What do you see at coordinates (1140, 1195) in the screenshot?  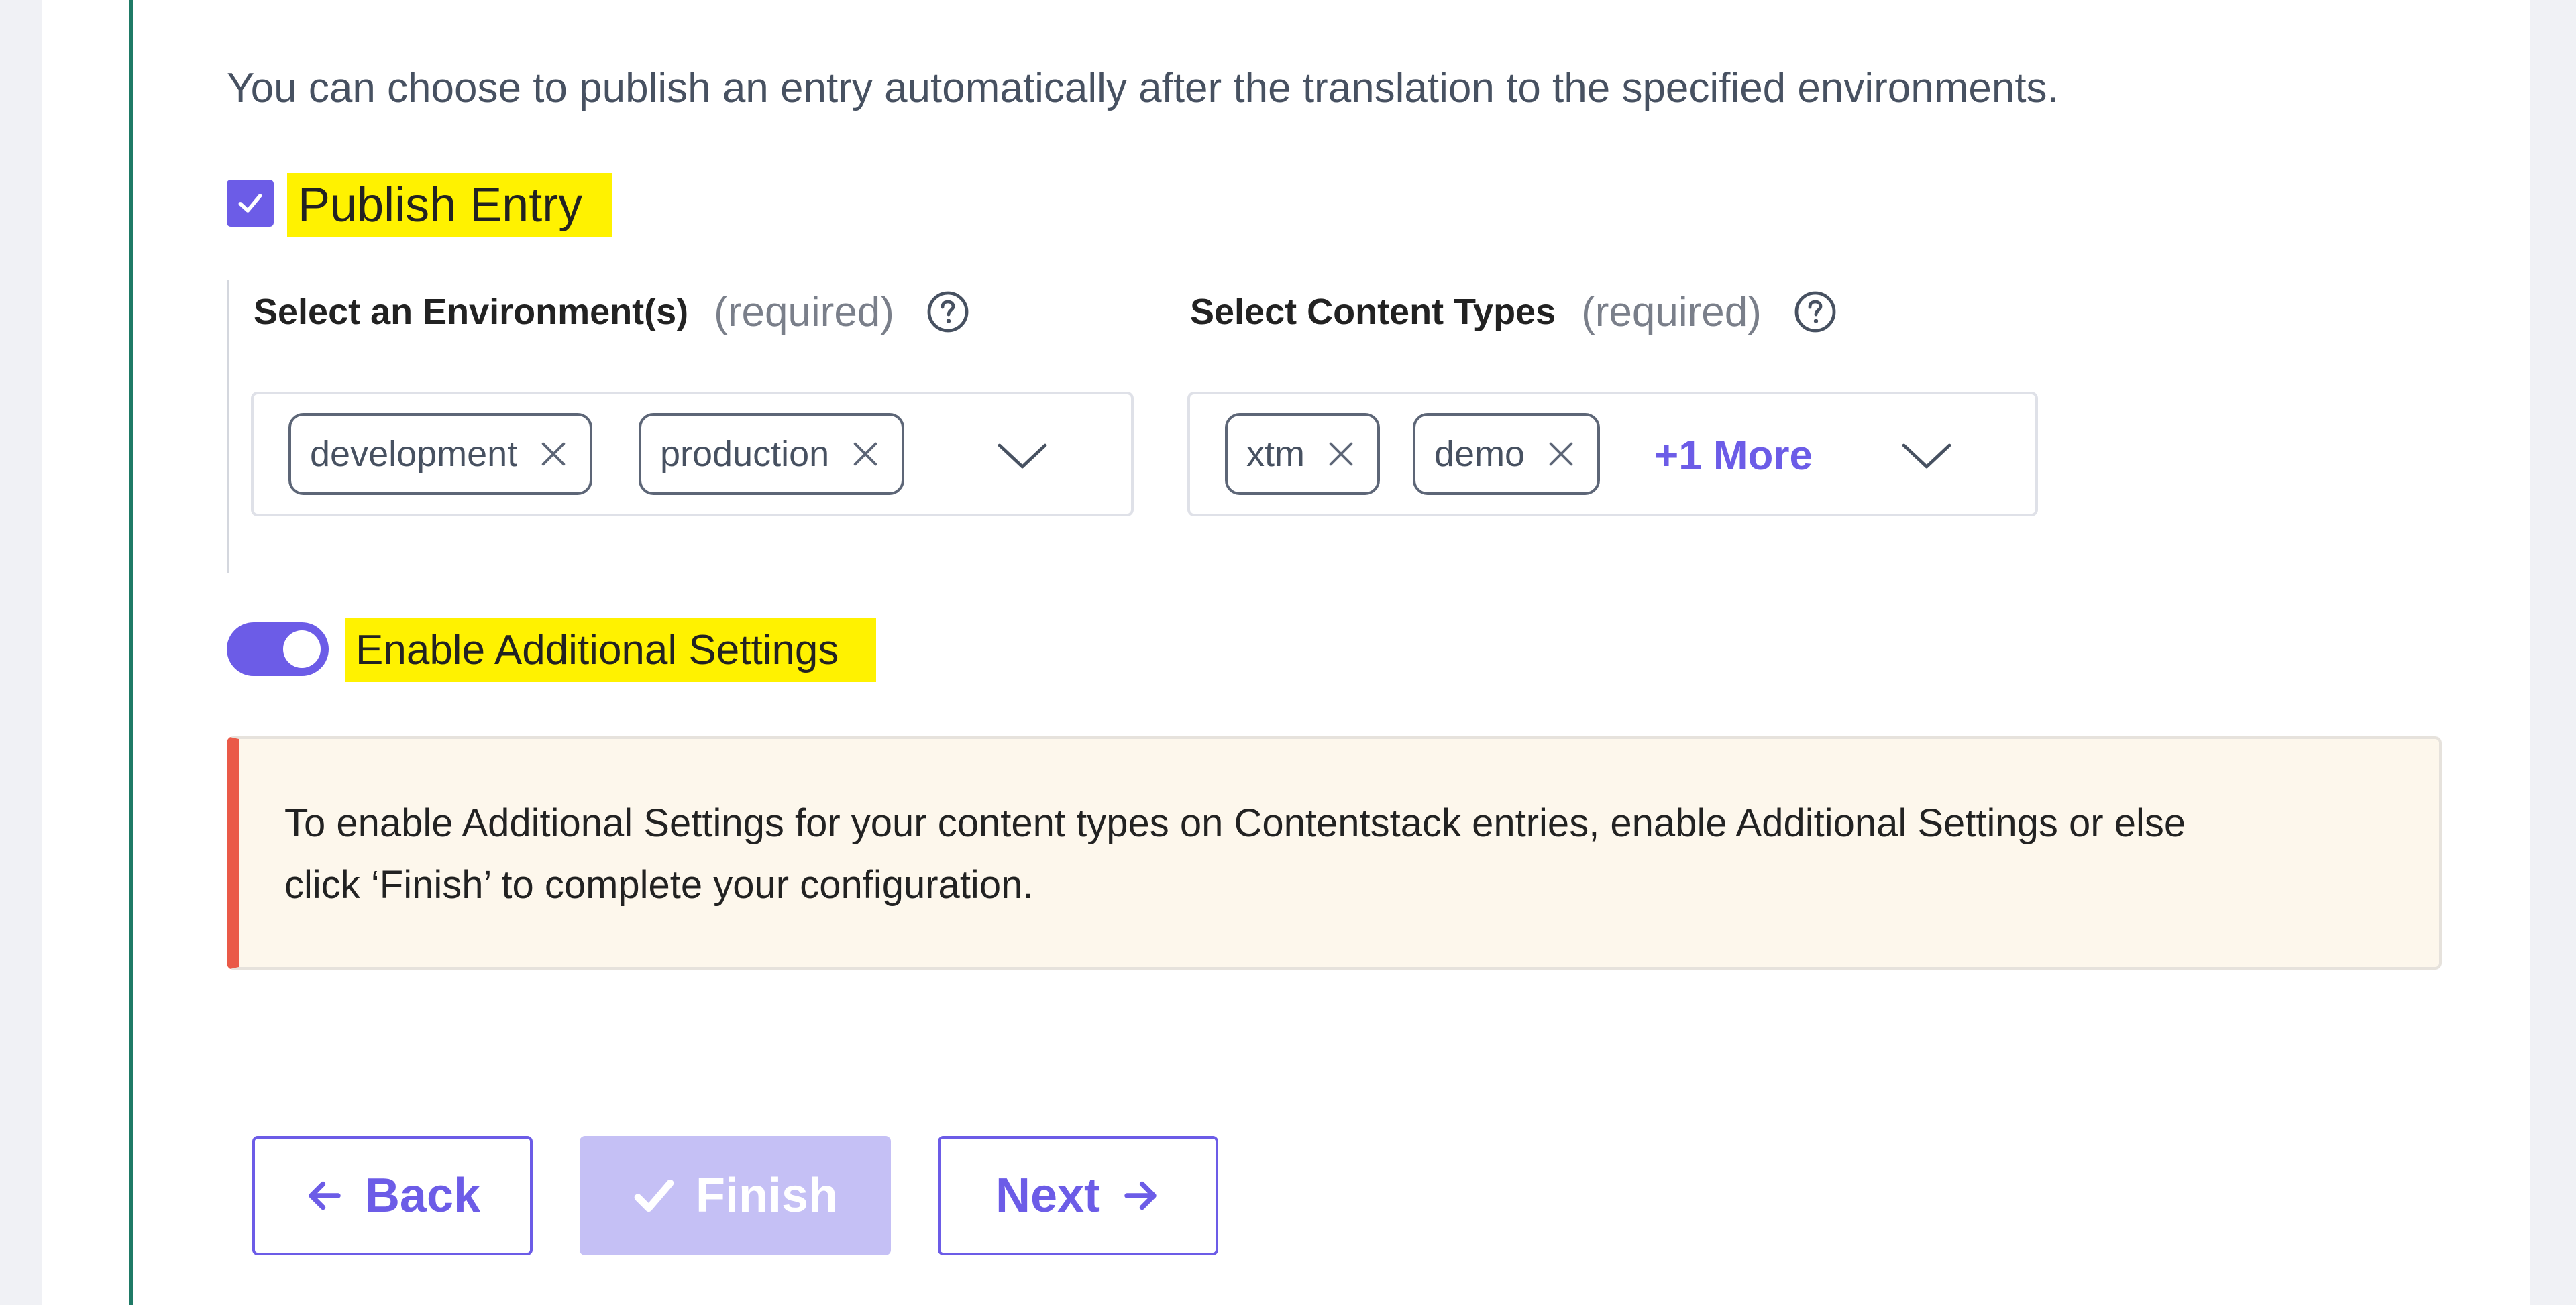 I see `arrow-right-icon` at bounding box center [1140, 1195].